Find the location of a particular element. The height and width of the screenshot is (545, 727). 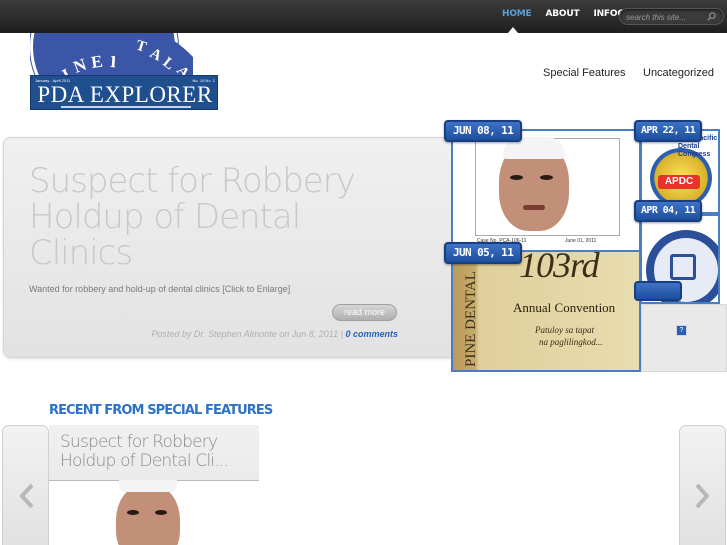

chevron-left-icon is located at coordinates (27, 496).